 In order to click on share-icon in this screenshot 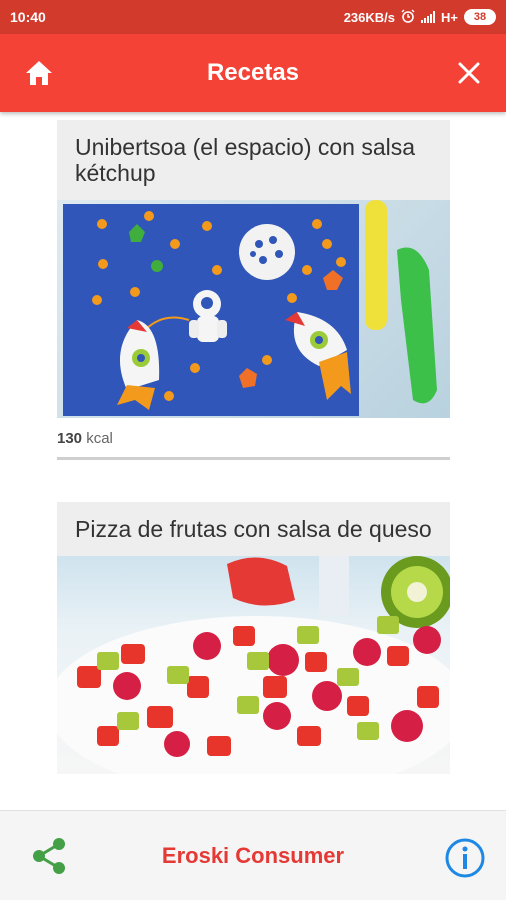, I will do `click(49, 856)`.